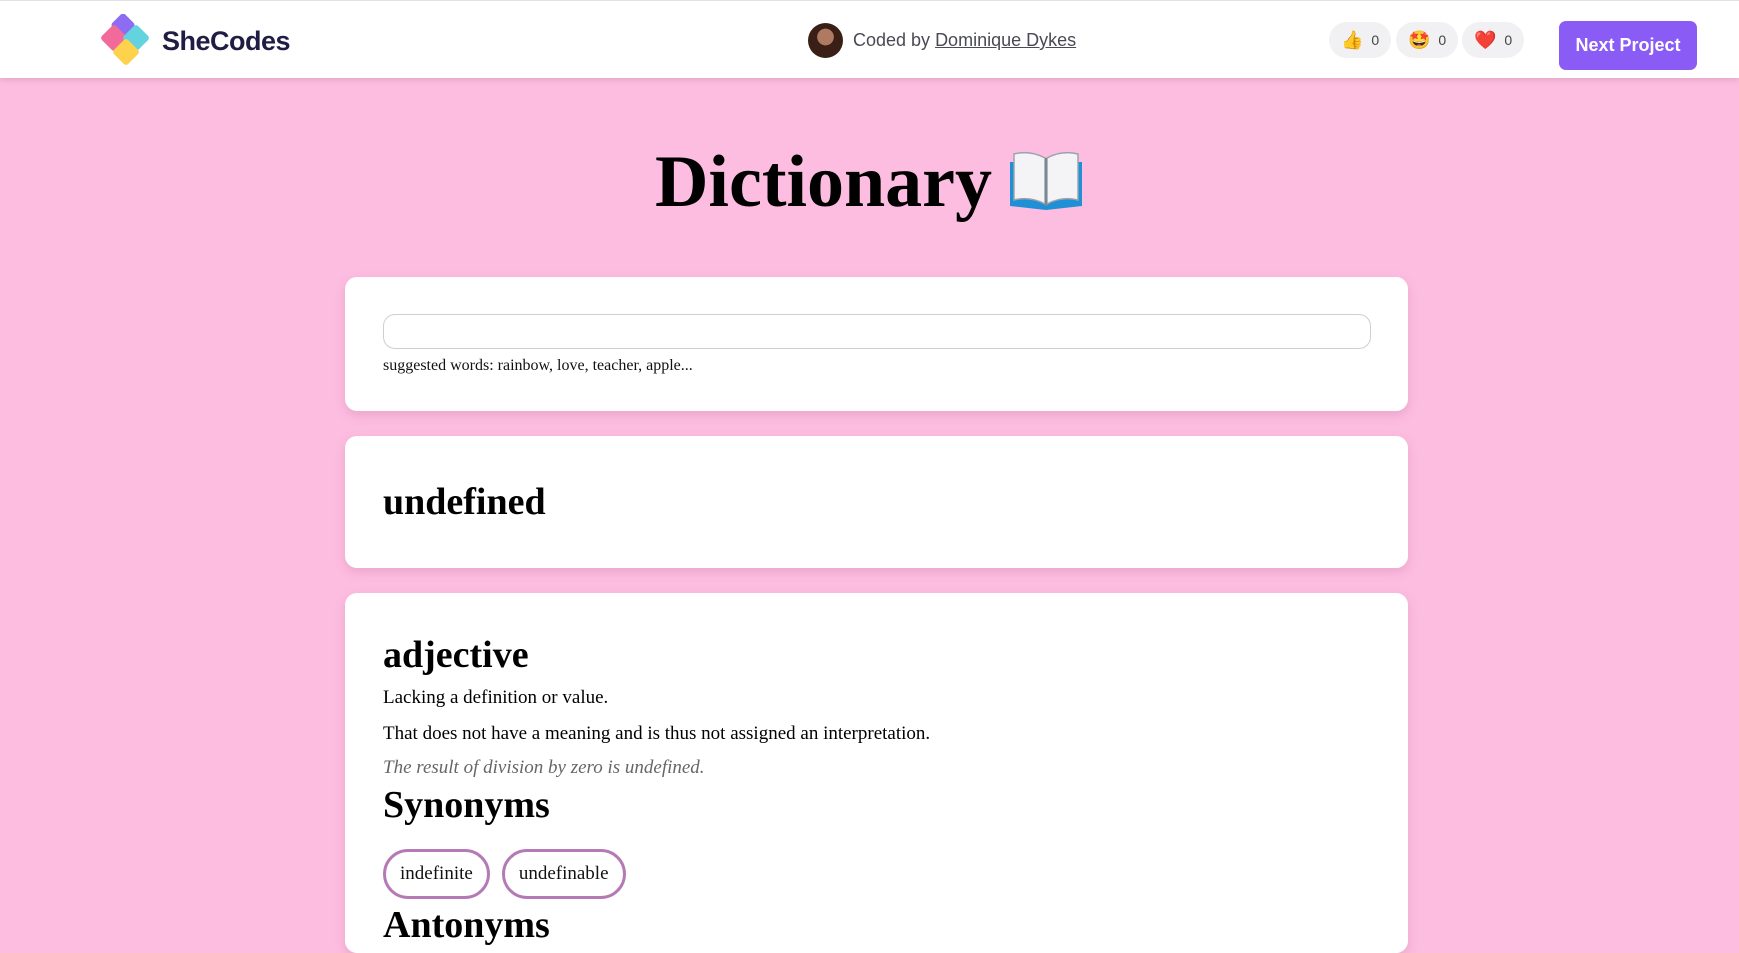 The image size is (1739, 953). I want to click on part-of-speech: adjective, so click(456, 655).